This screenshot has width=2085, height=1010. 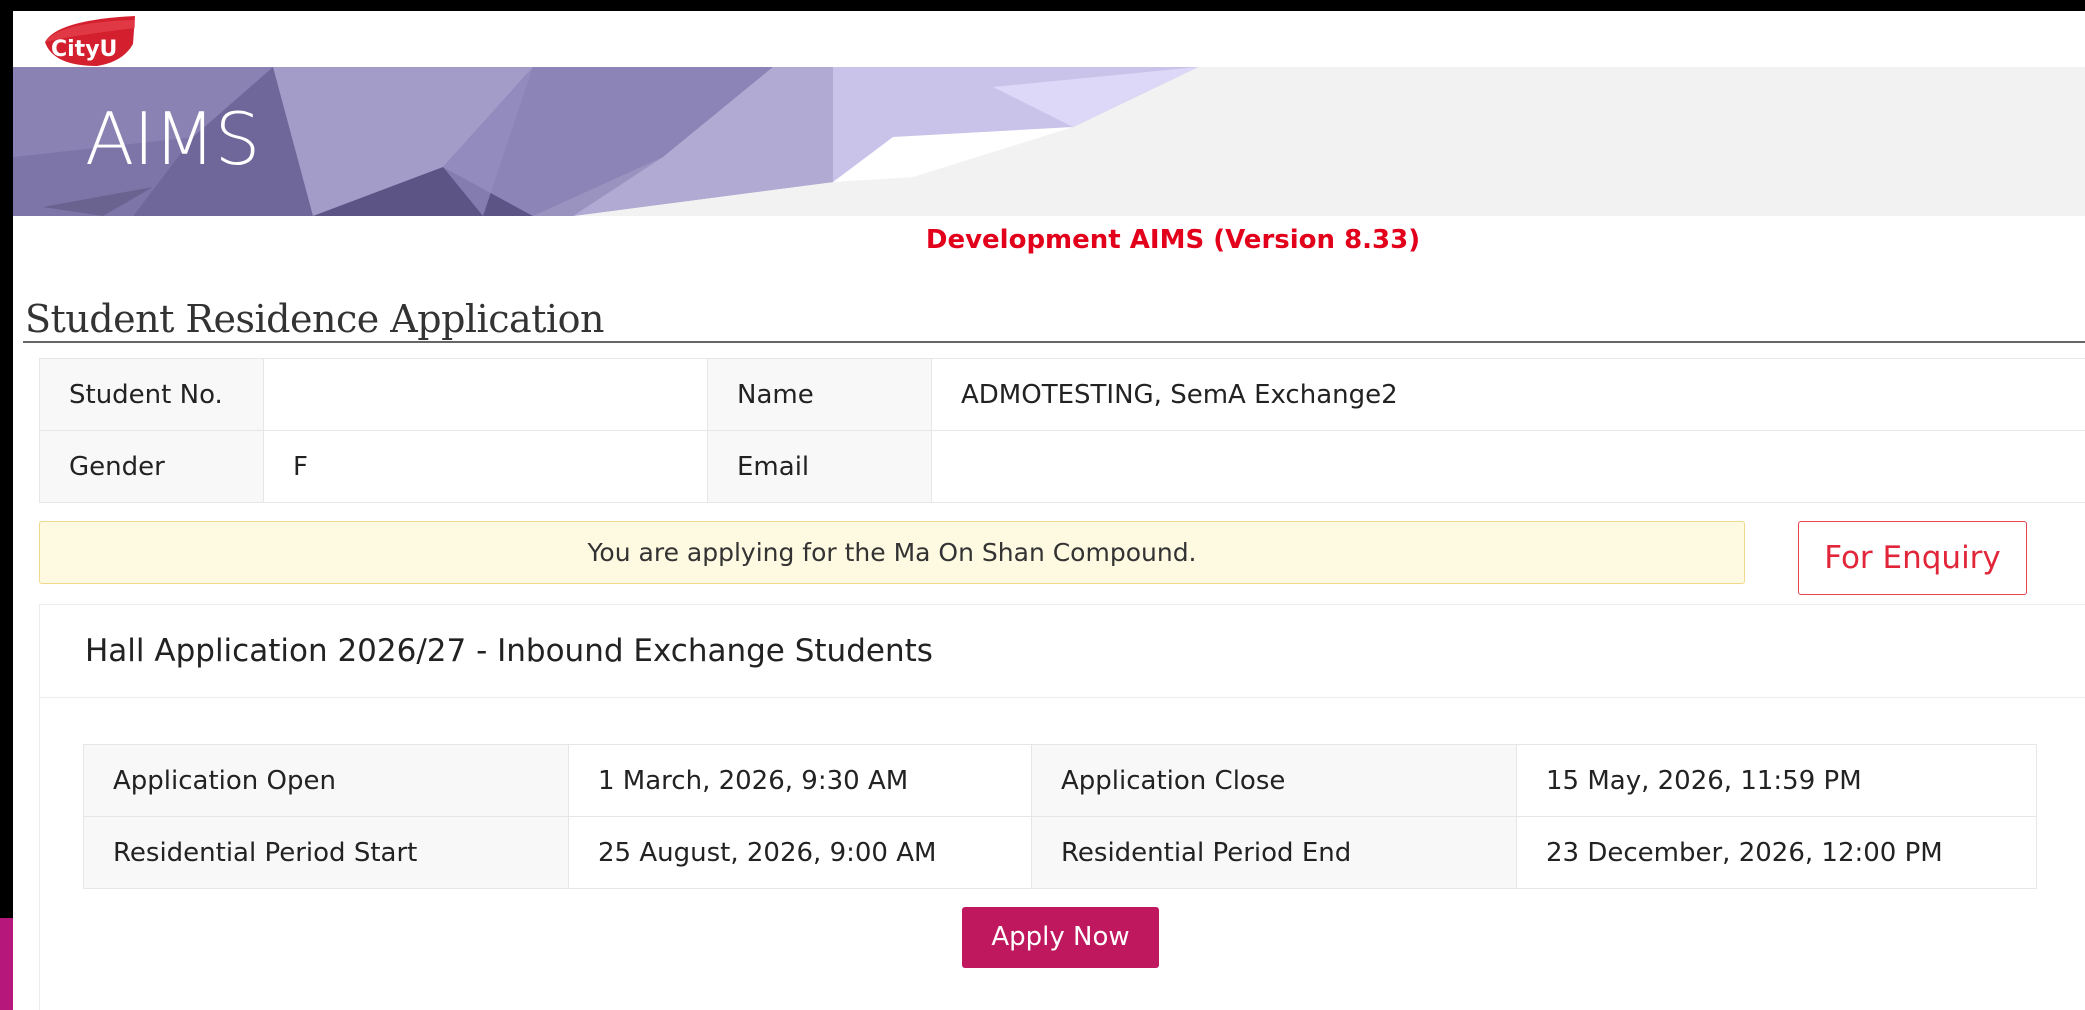 I want to click on page-title: Student Residence Application, so click(x=314, y=319).